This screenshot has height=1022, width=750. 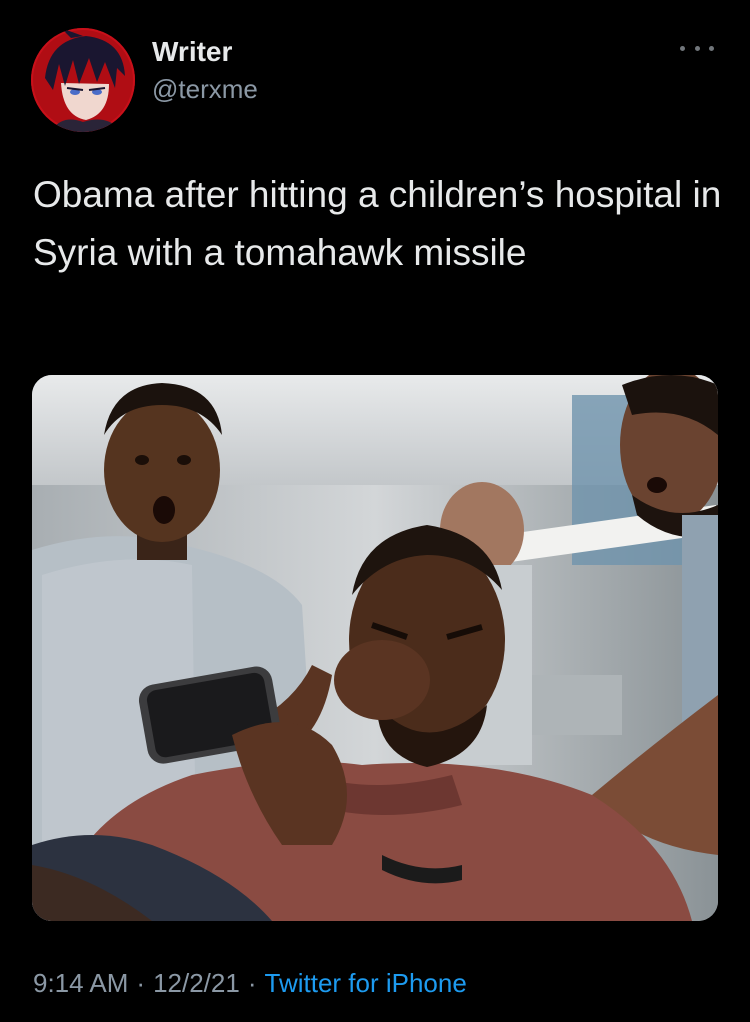 What do you see at coordinates (196, 983) in the screenshot?
I see `tweet-date: 12/2/21` at bounding box center [196, 983].